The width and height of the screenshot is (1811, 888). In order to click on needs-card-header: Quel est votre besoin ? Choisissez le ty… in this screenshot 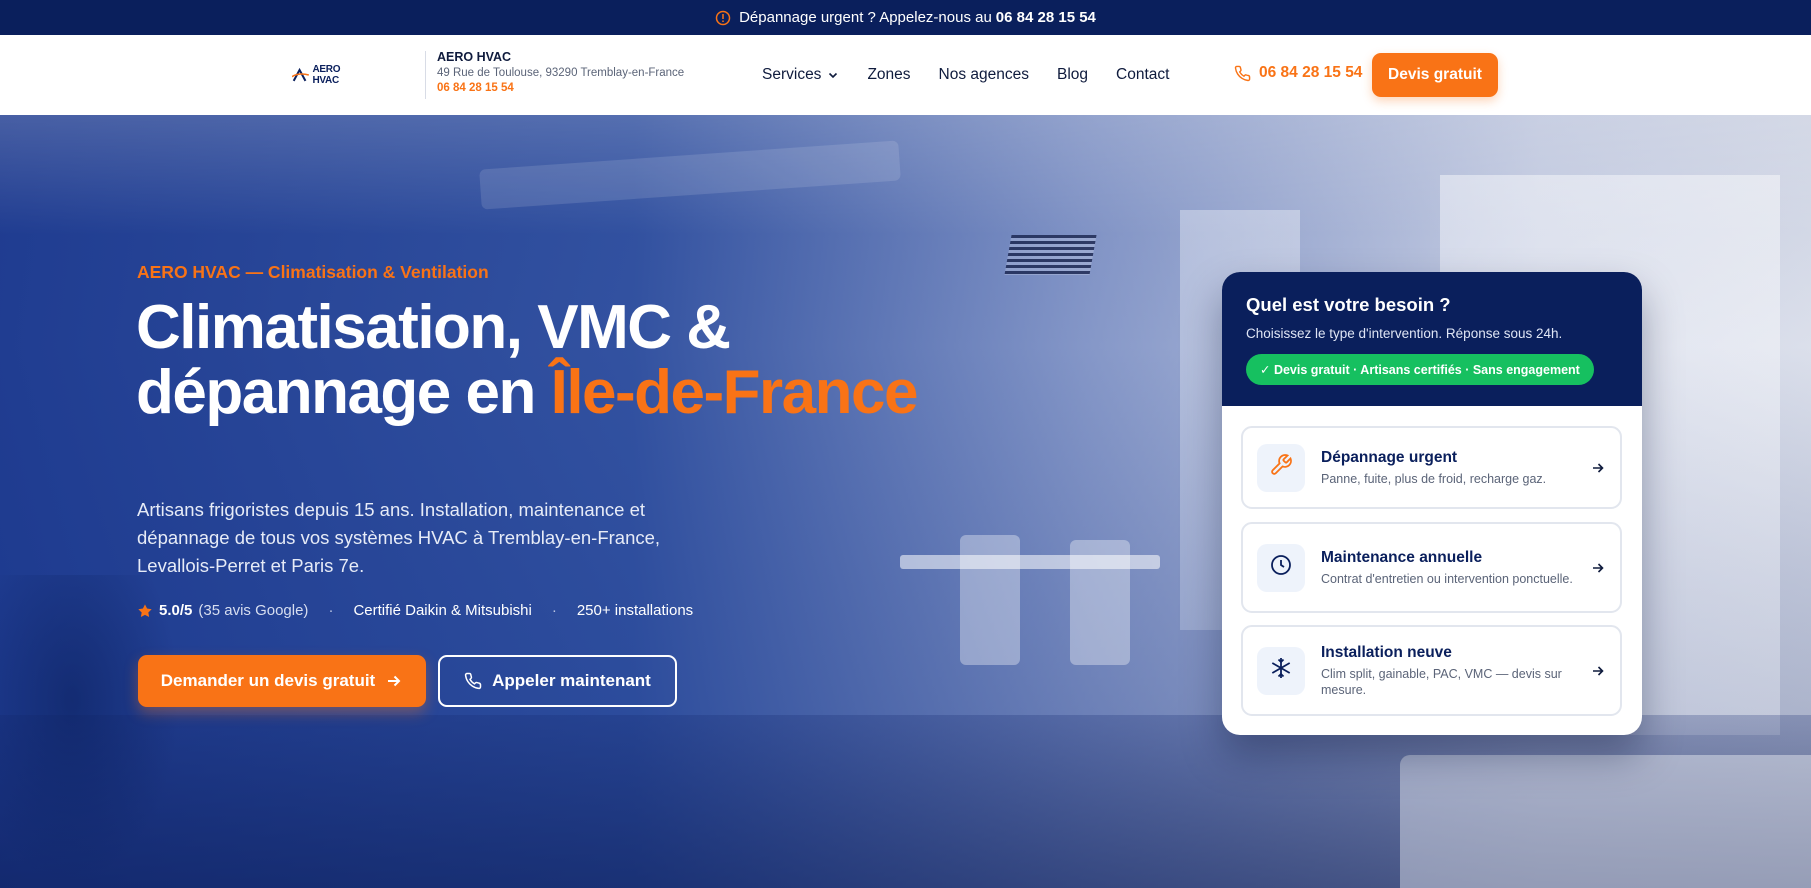, I will do `click(1432, 339)`.